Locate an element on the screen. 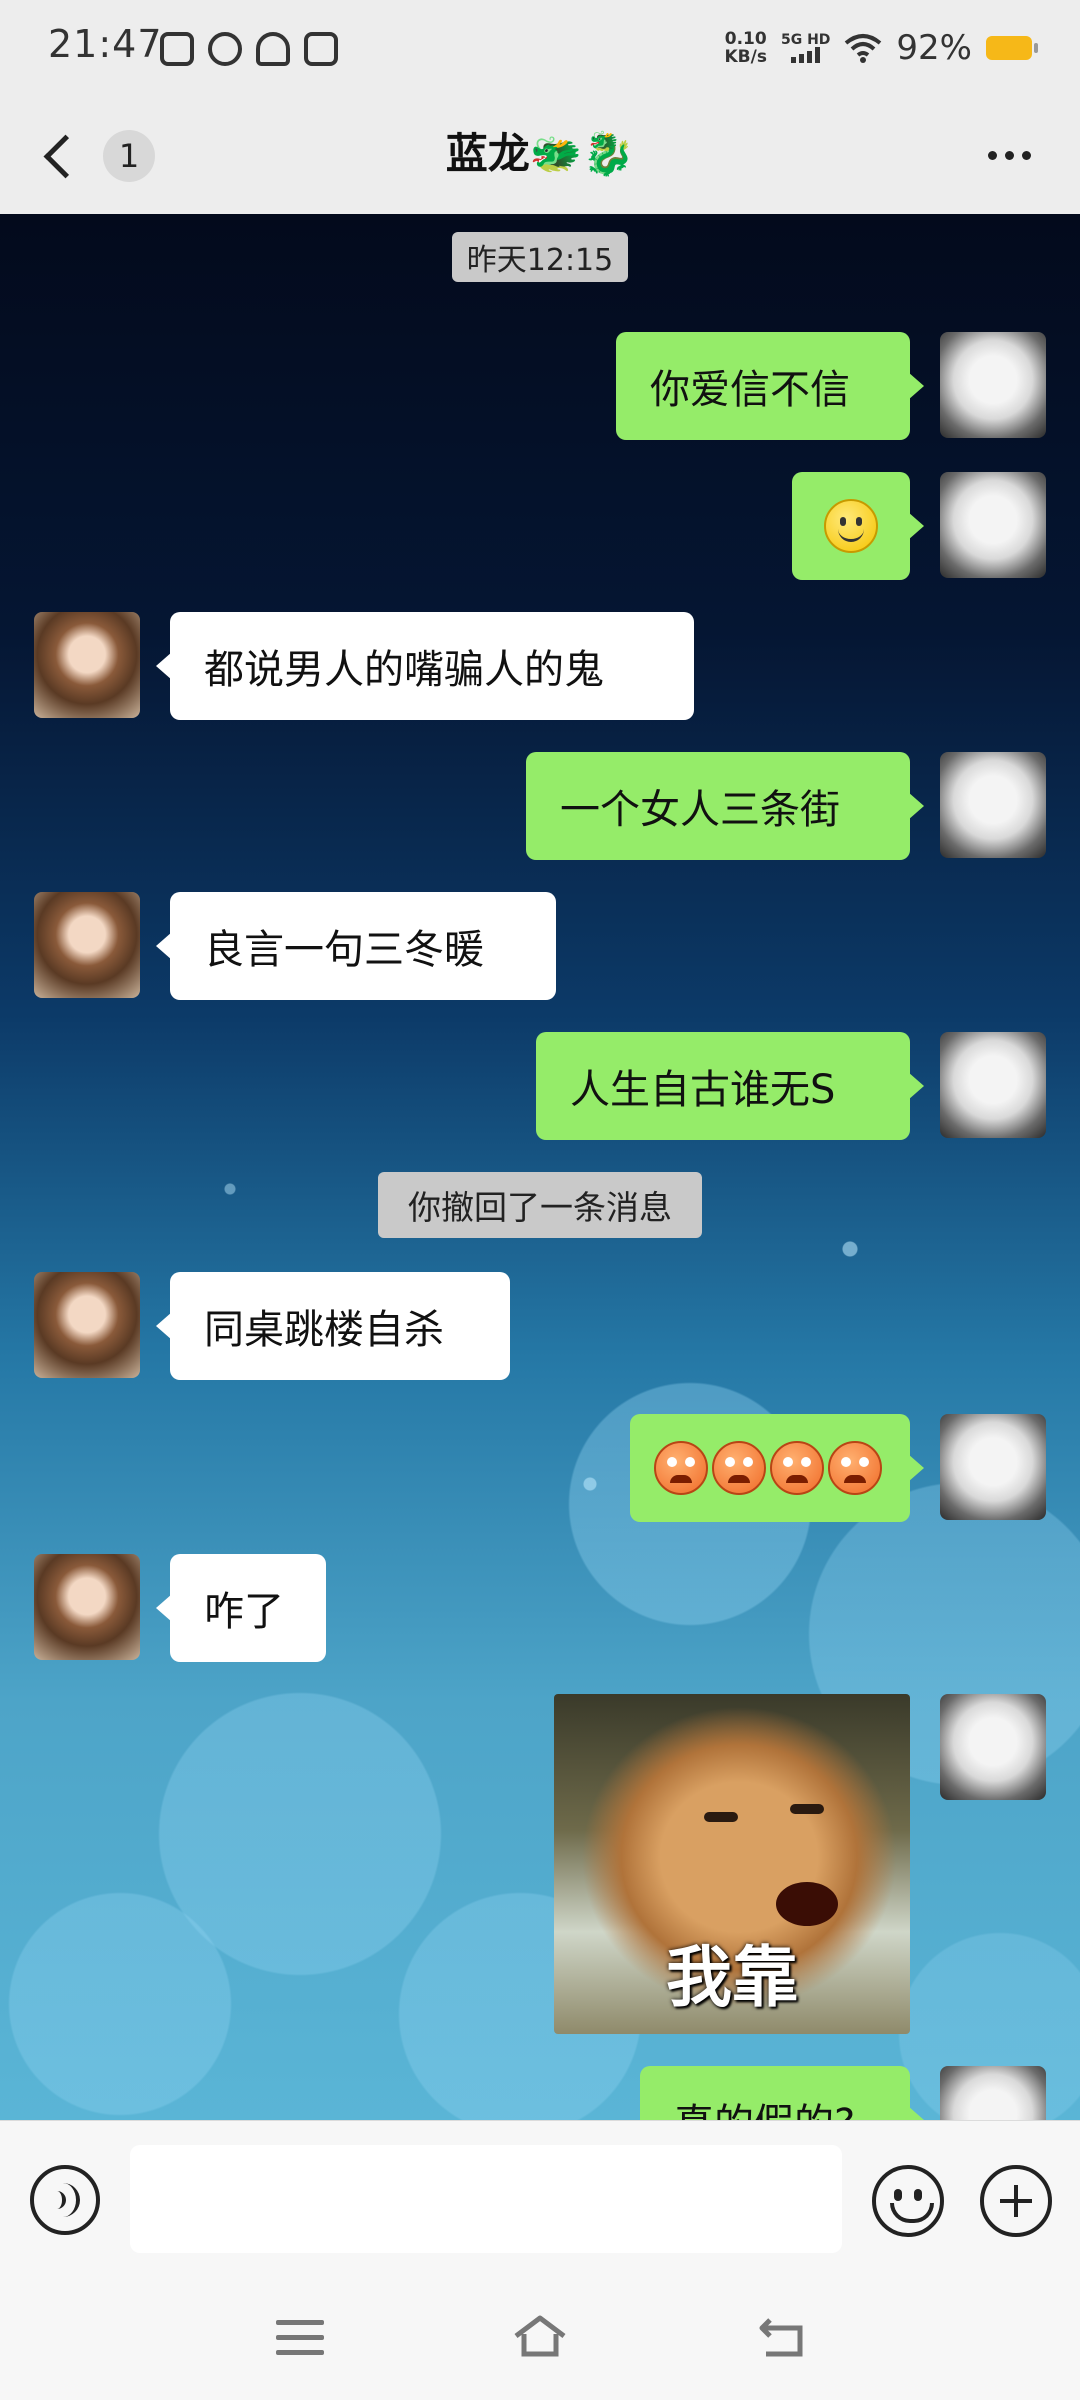  network-speed: 0.10 KB/s is located at coordinates (746, 48).